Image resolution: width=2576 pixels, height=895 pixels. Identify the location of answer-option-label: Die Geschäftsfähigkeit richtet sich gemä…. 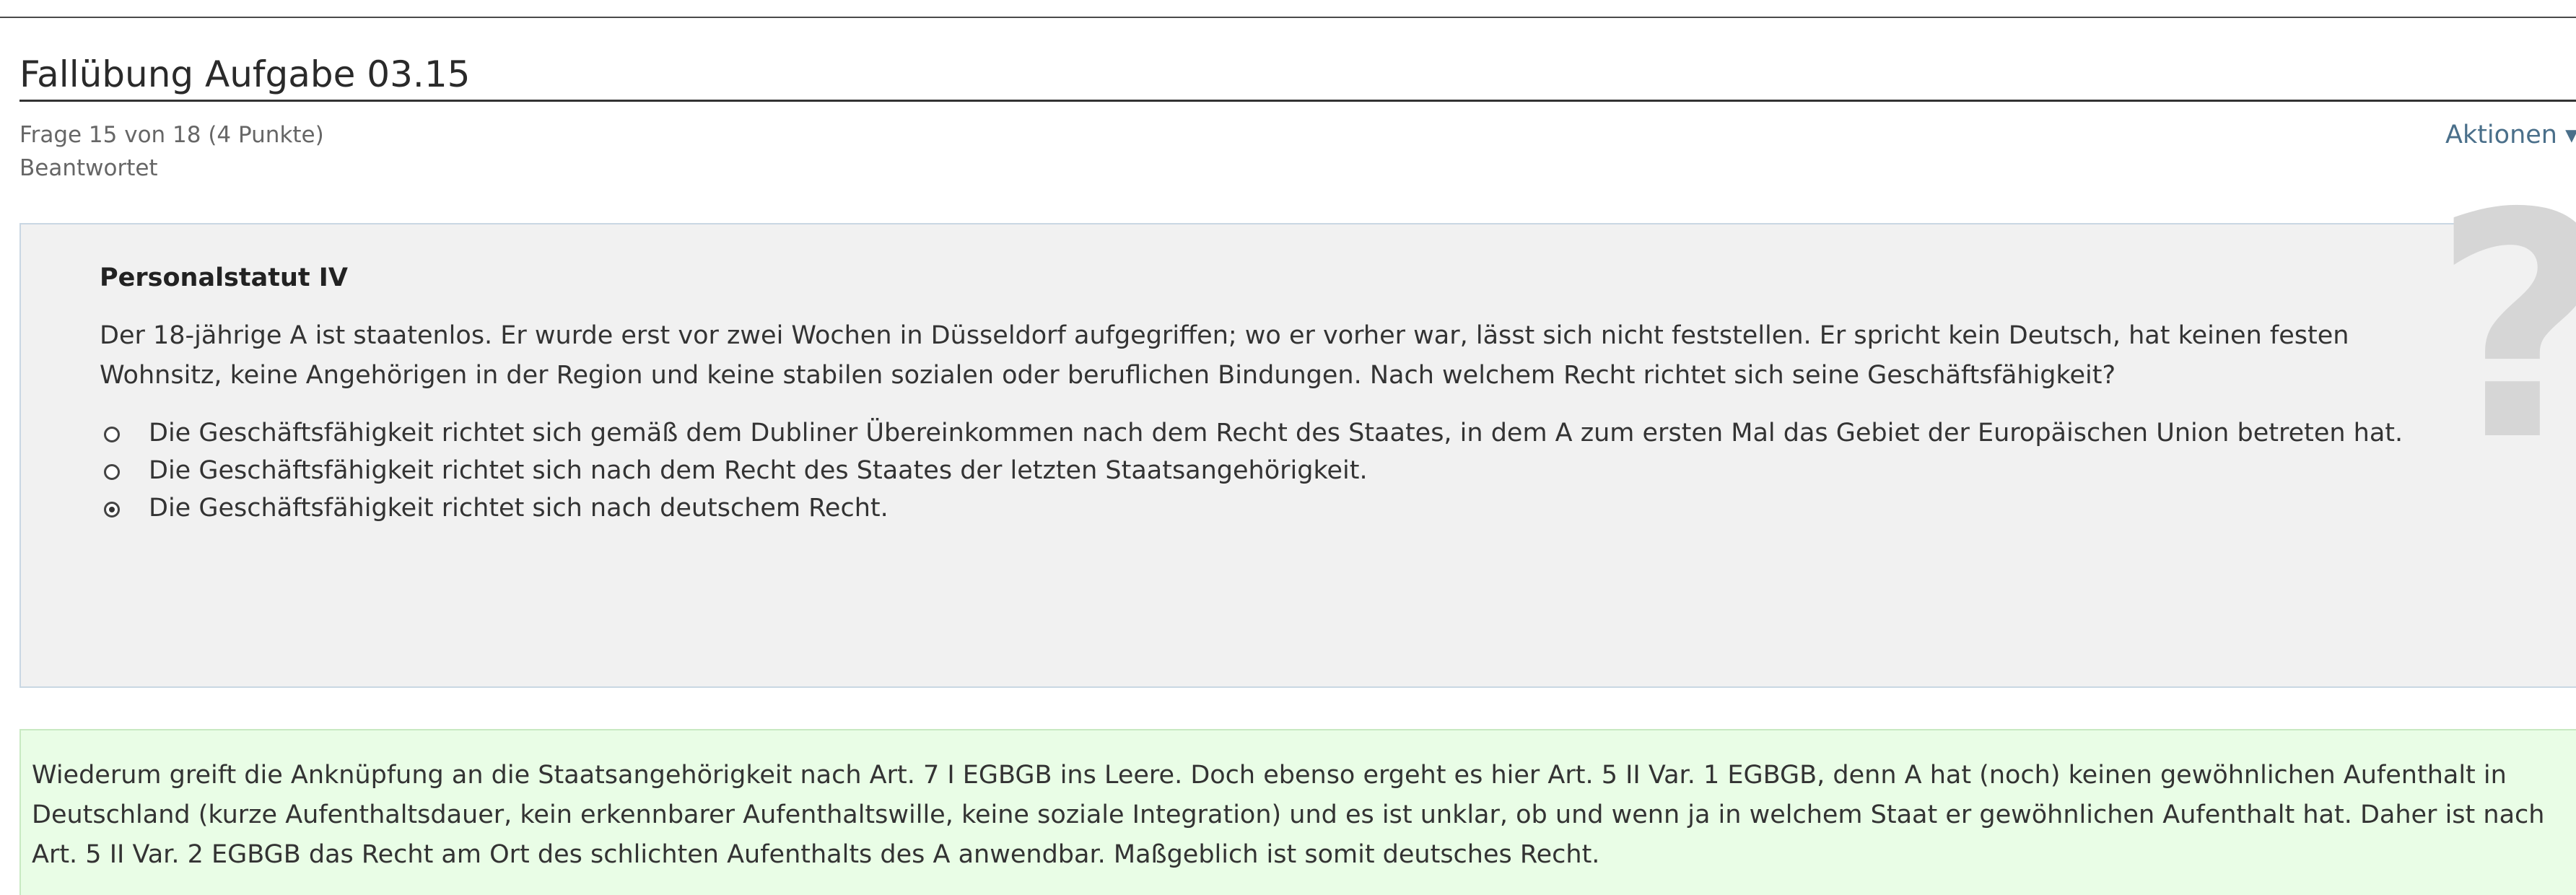
(1276, 434).